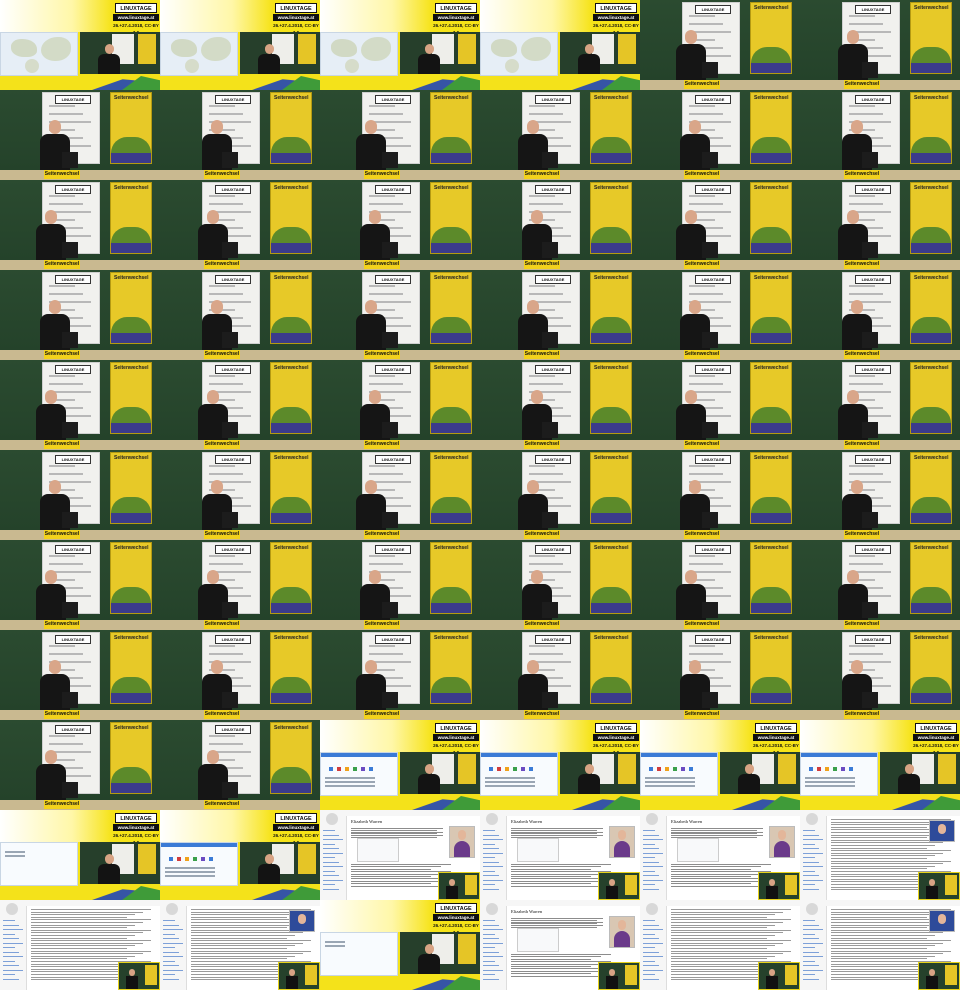 Image resolution: width=960 pixels, height=990 pixels. Describe the element at coordinates (939, 886) in the screenshot. I see `speaker-camera-inset` at that location.